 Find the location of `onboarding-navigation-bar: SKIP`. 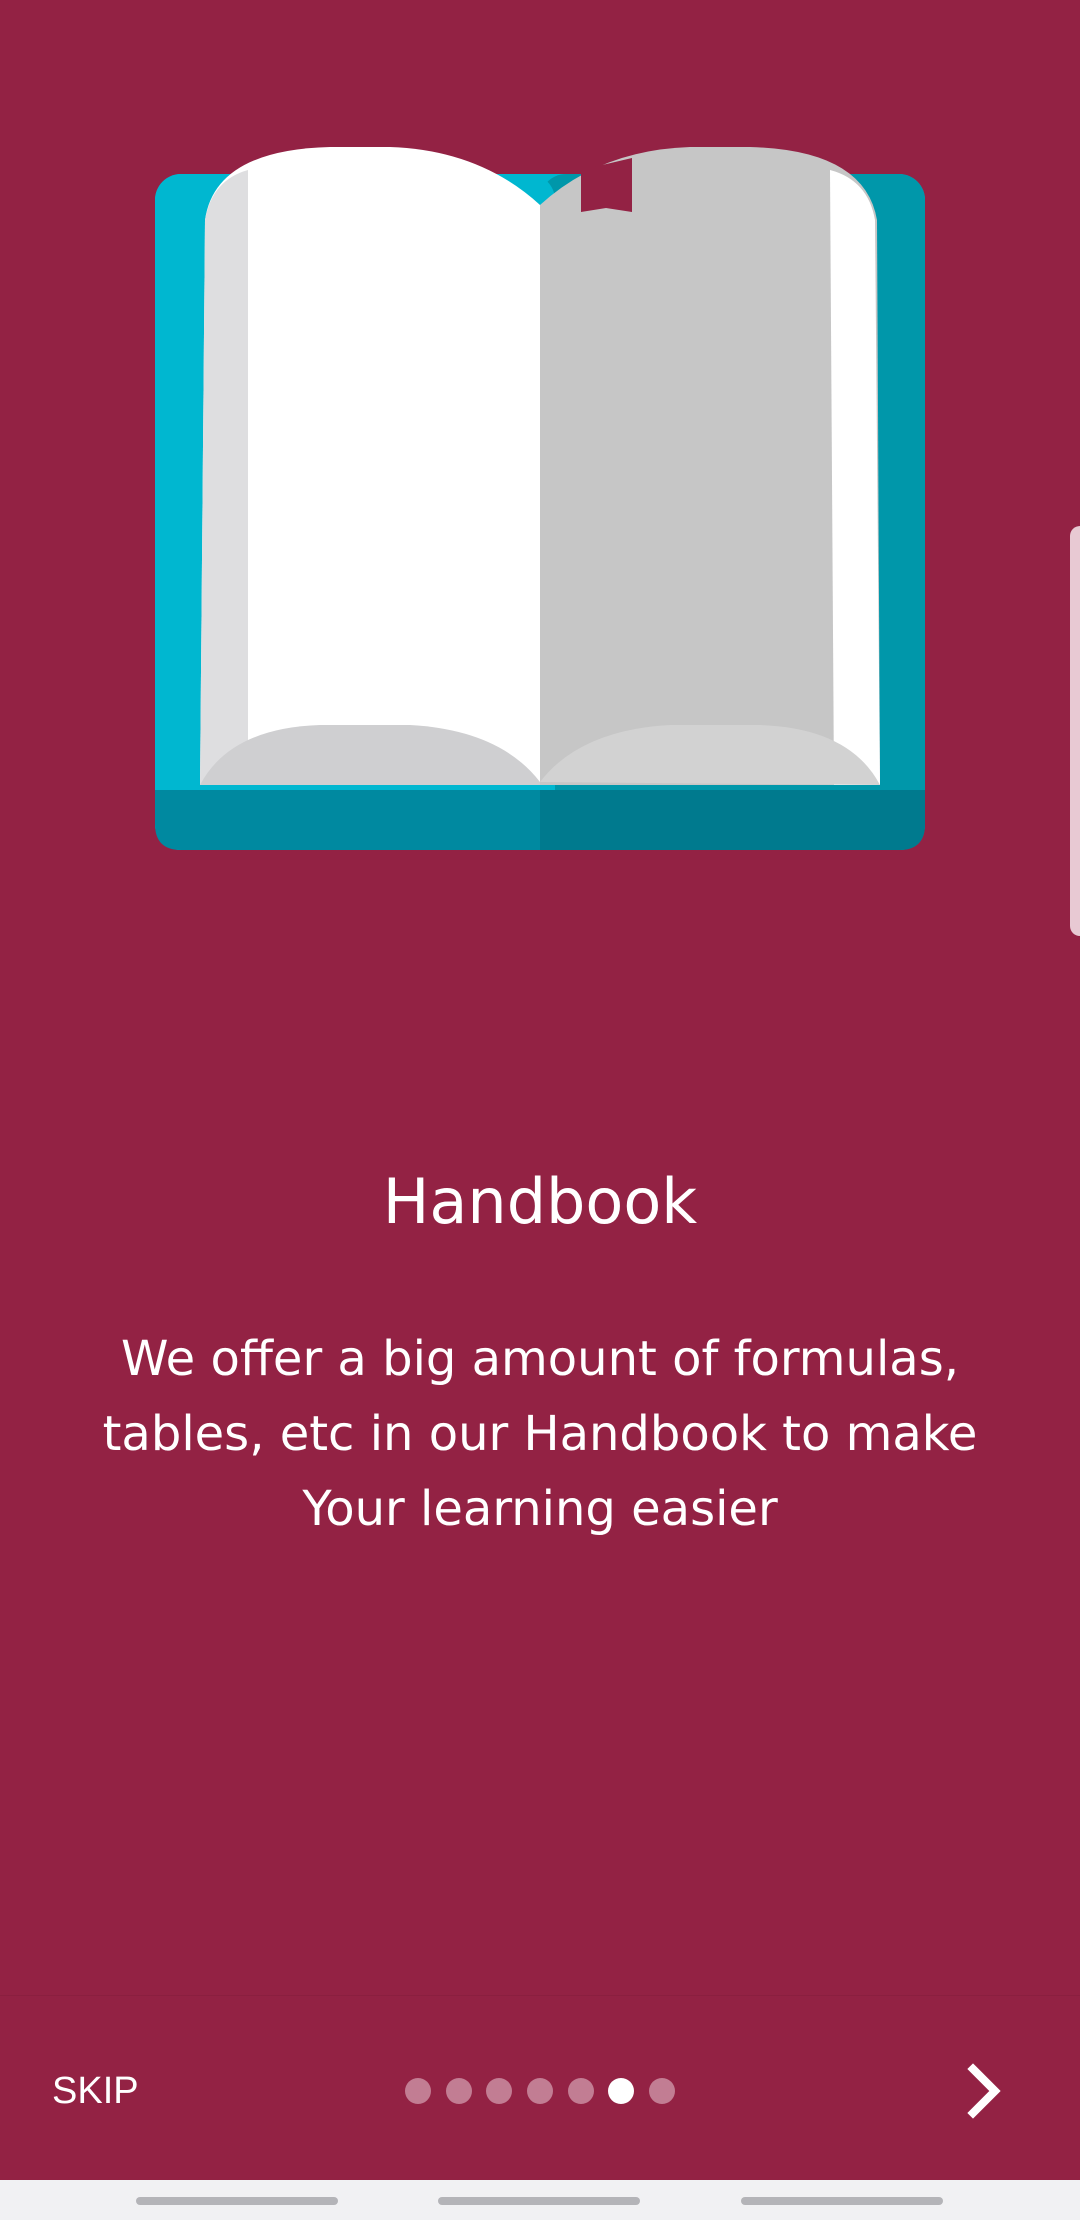

onboarding-navigation-bar: SKIP is located at coordinates (540, 2088).